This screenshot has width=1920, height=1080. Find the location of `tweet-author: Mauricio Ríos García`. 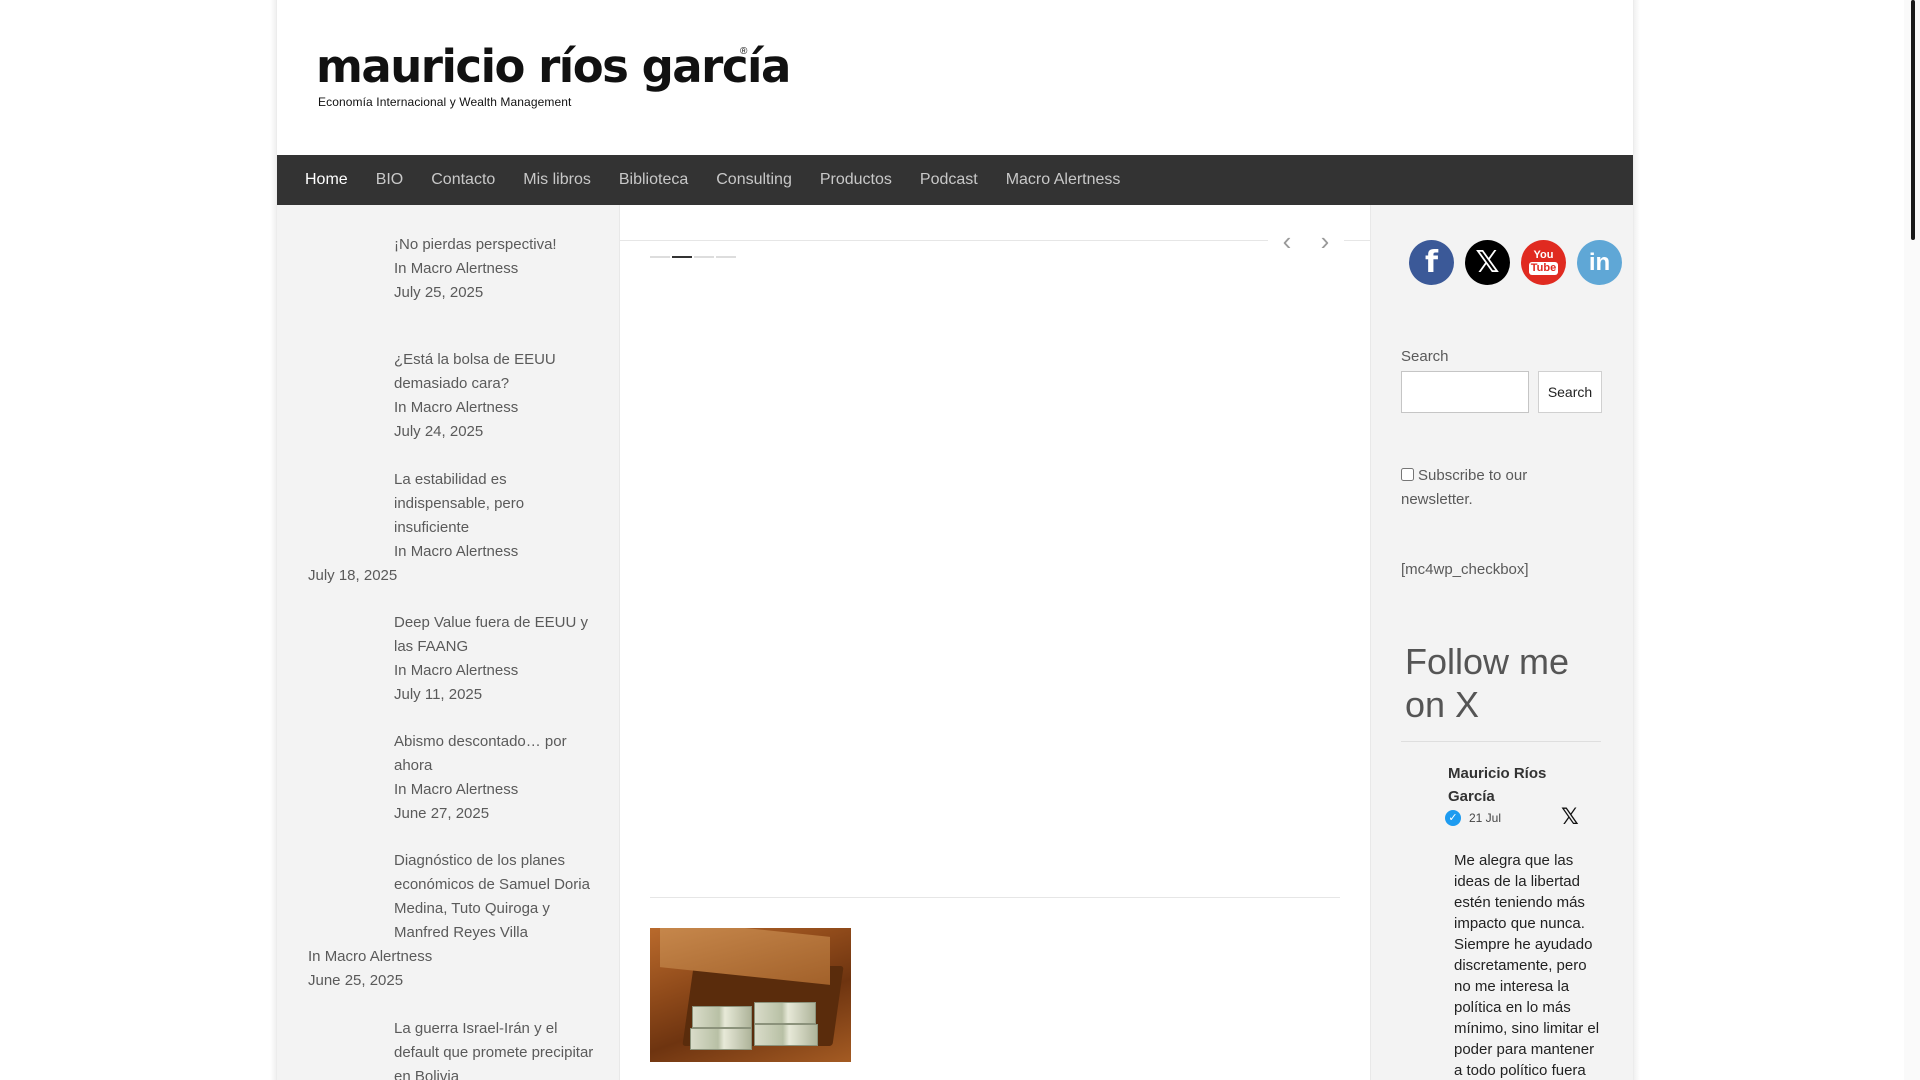

tweet-author: Mauricio Ríos García is located at coordinates (1508, 785).